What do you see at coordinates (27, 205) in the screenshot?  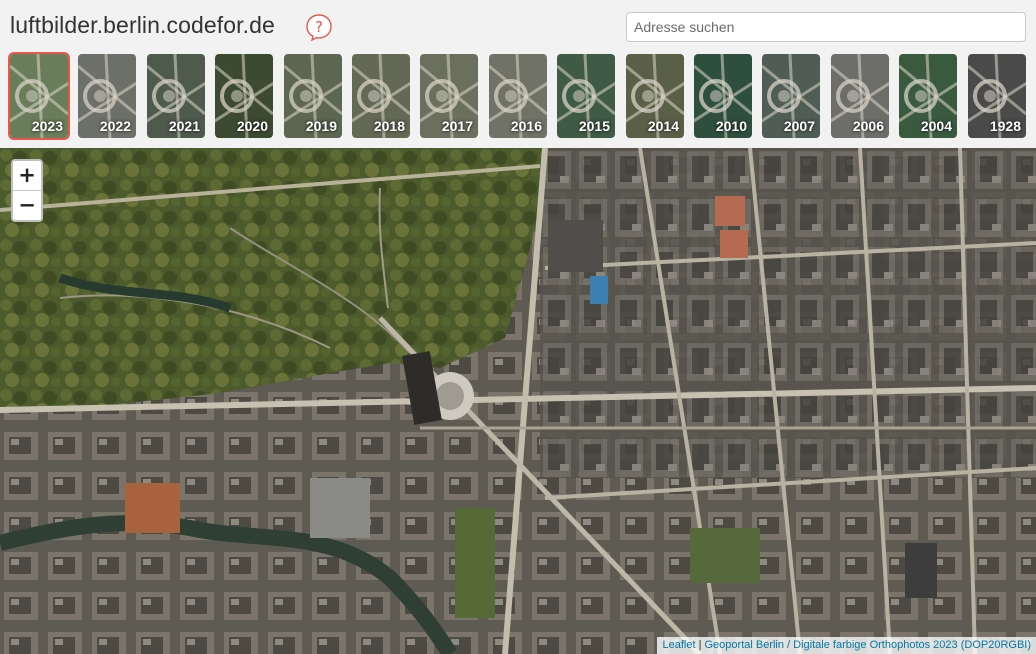 I see `zoom-out-button: −` at bounding box center [27, 205].